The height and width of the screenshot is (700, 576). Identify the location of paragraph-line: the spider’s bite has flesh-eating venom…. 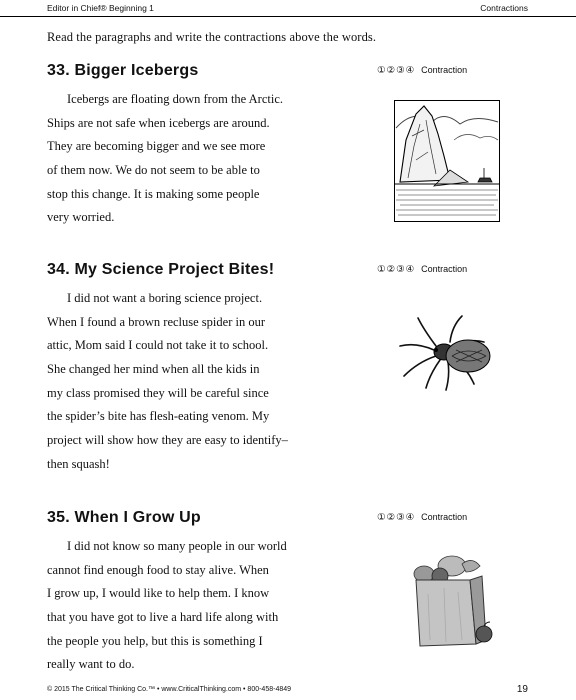
(158, 416).